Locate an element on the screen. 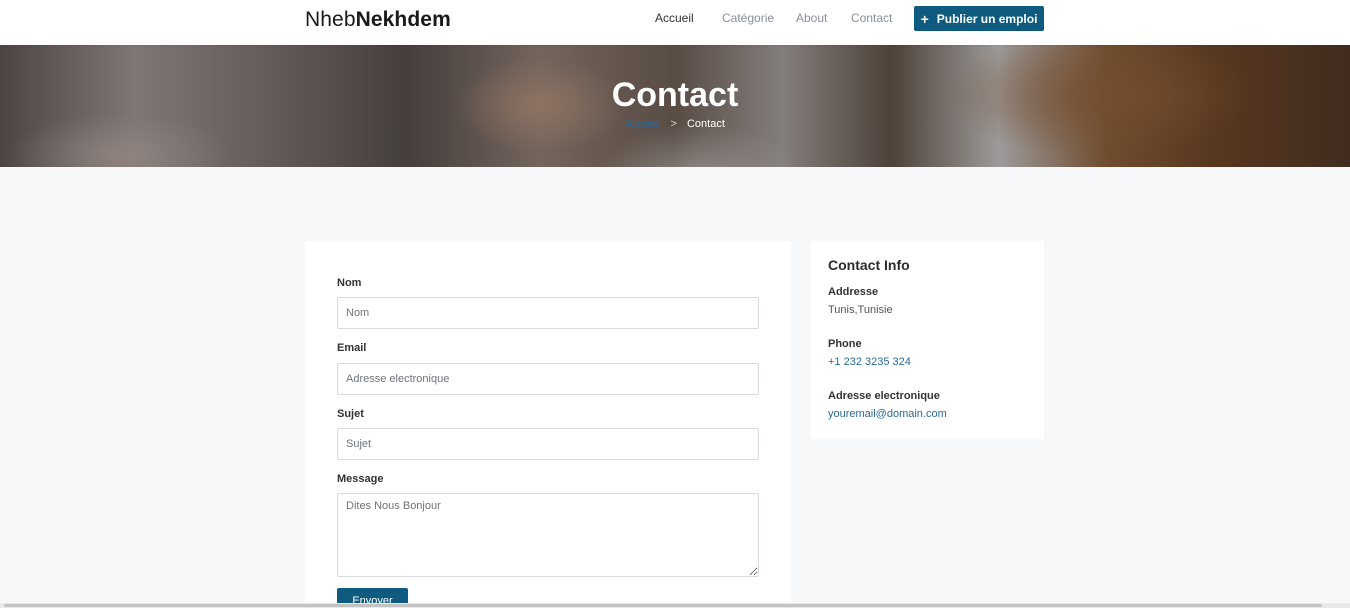  post-job-button: + Publier un emploi is located at coordinates (979, 18).